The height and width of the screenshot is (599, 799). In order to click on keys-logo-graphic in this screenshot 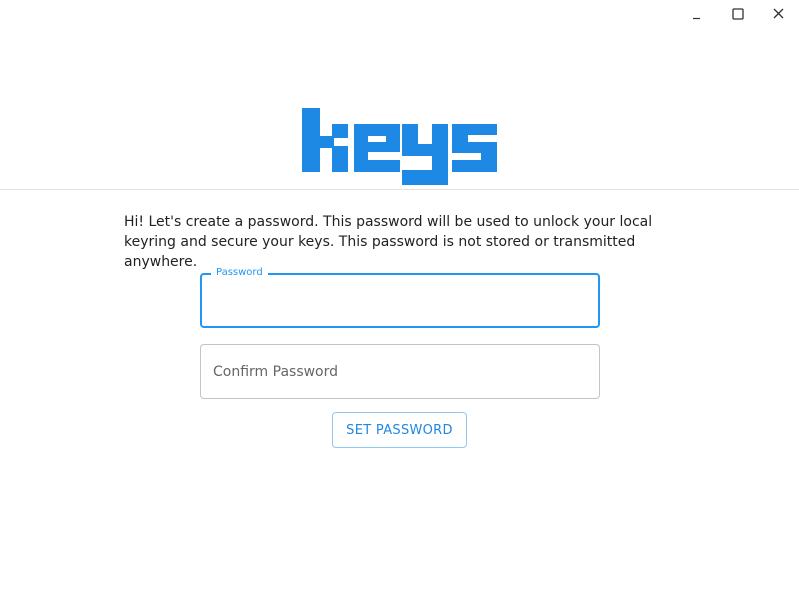, I will do `click(399, 146)`.